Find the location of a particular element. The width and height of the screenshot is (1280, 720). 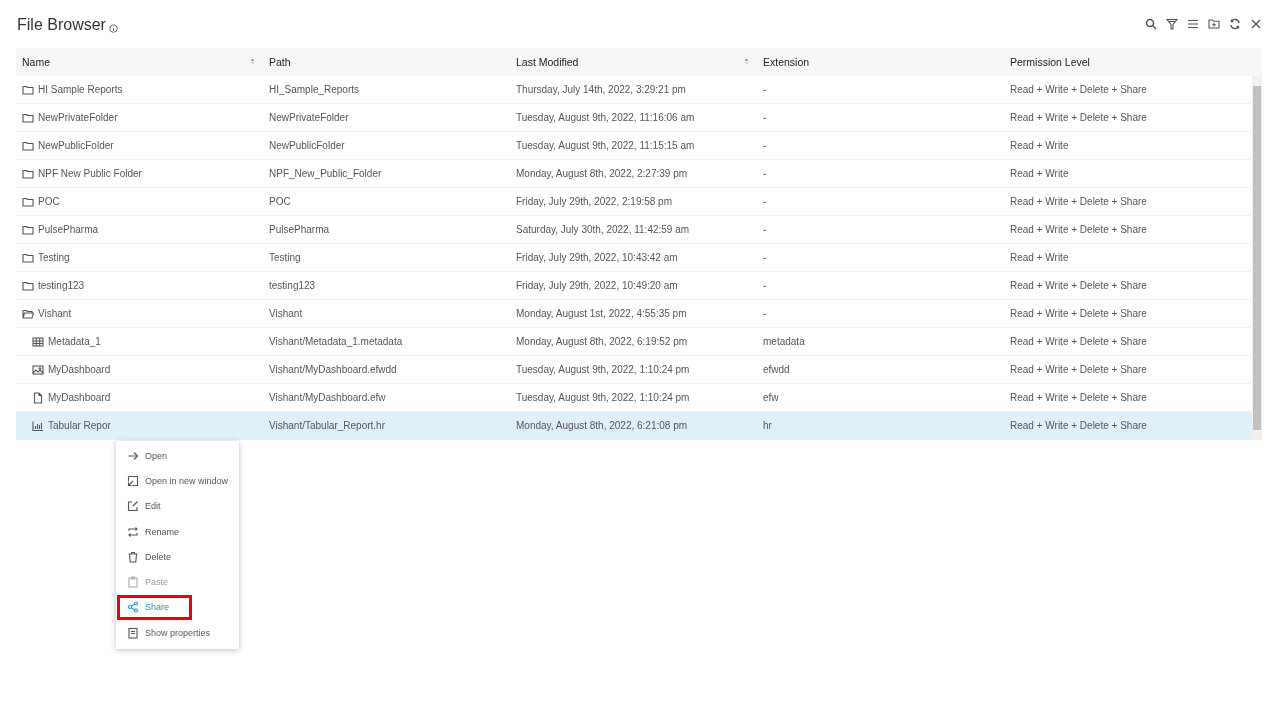

file-path: HI_Sample_Reports is located at coordinates (314, 89).